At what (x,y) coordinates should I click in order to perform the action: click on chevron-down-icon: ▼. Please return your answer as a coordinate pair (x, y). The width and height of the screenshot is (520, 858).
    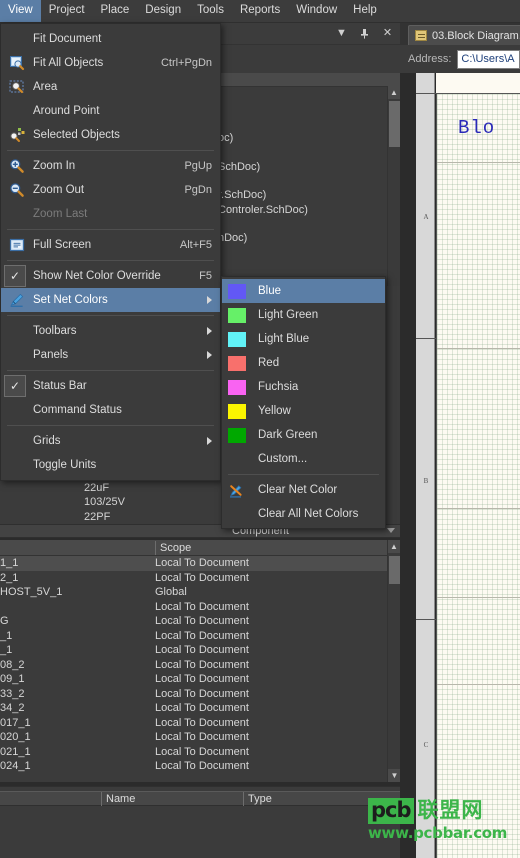
    Looking at the image, I should click on (341, 33).